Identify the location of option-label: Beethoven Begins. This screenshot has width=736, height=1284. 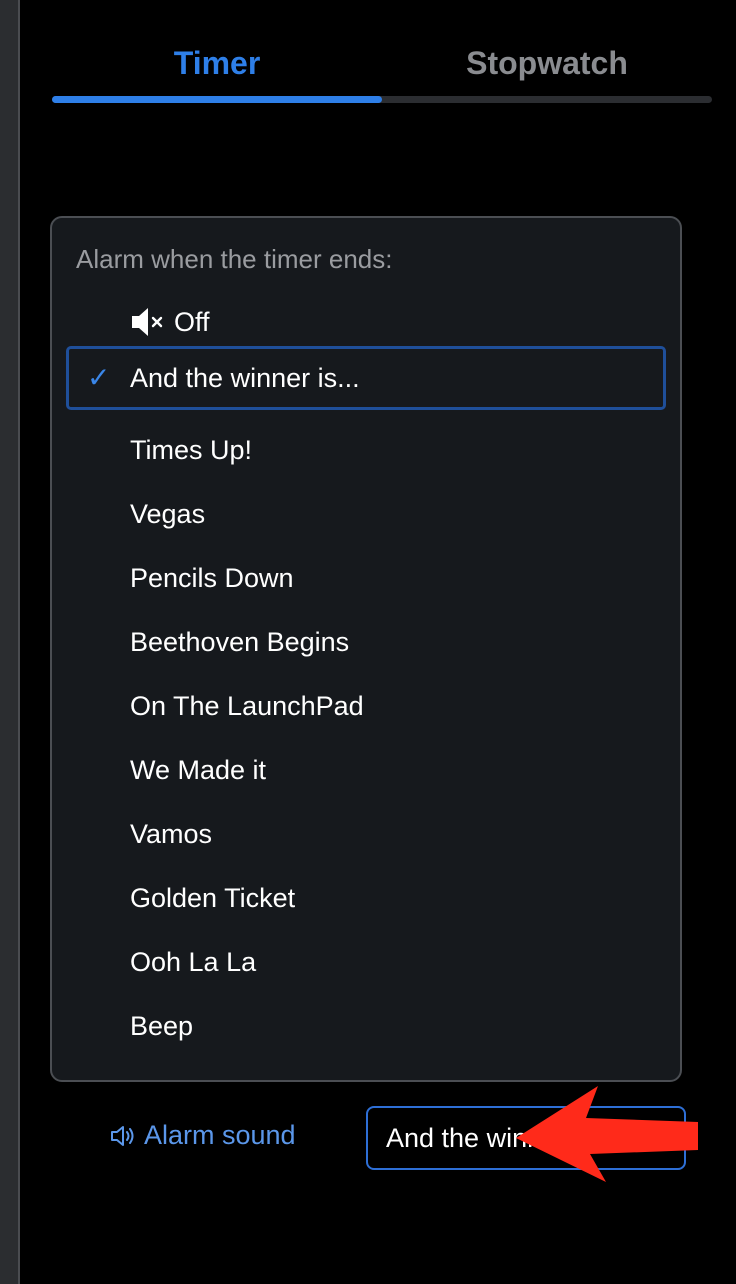
(240, 642).